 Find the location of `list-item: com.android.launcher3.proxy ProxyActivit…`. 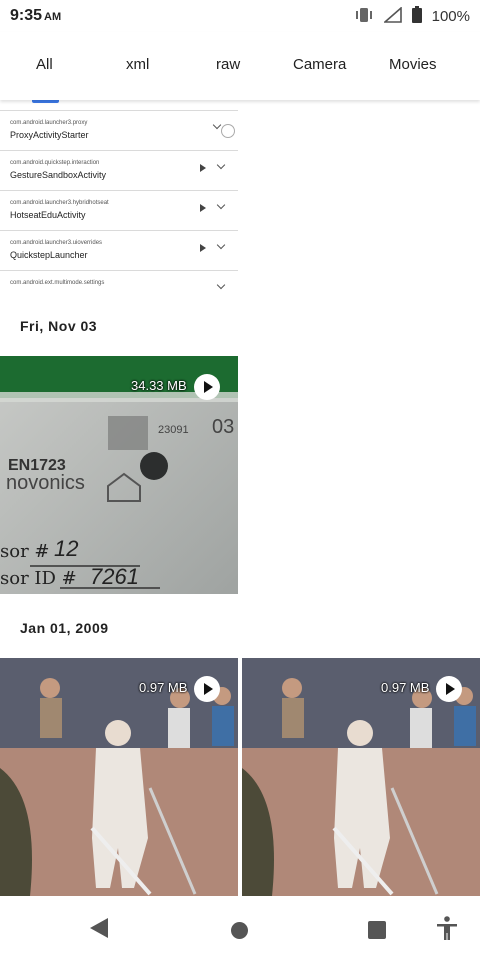

list-item: com.android.launcher3.proxy ProxyActivit… is located at coordinates (119, 131).